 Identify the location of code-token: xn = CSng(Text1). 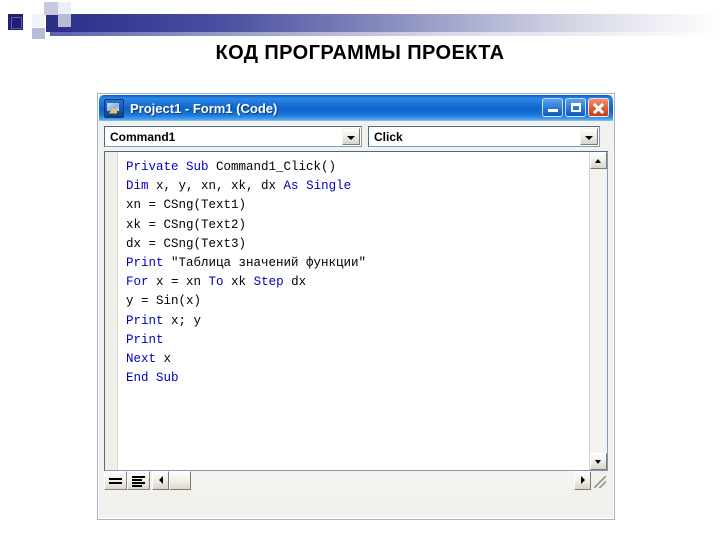
(186, 205).